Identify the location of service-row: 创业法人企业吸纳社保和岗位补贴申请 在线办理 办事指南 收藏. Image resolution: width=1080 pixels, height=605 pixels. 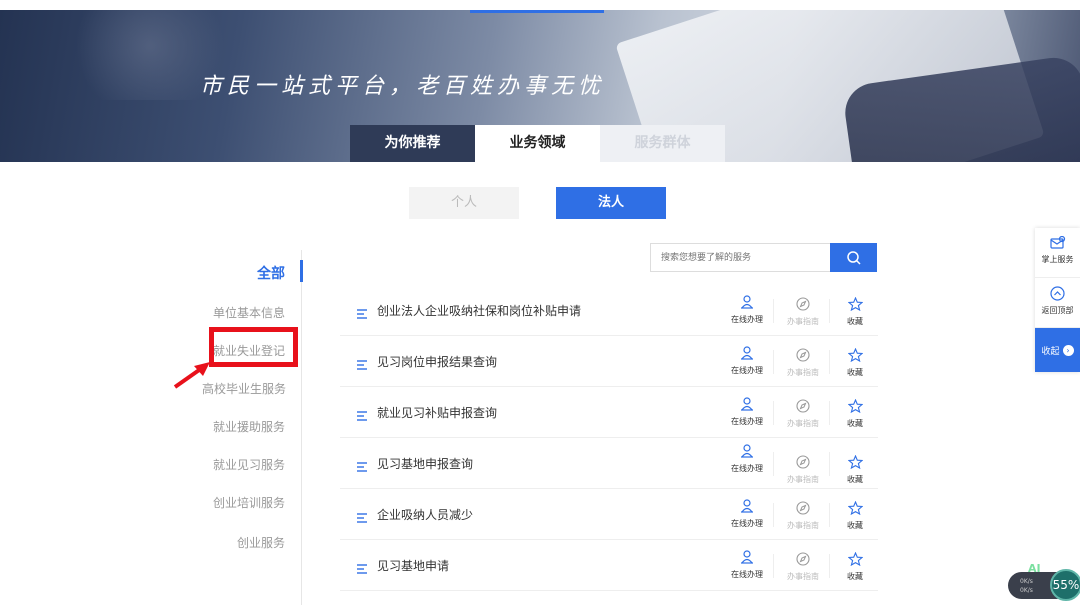
(609, 310).